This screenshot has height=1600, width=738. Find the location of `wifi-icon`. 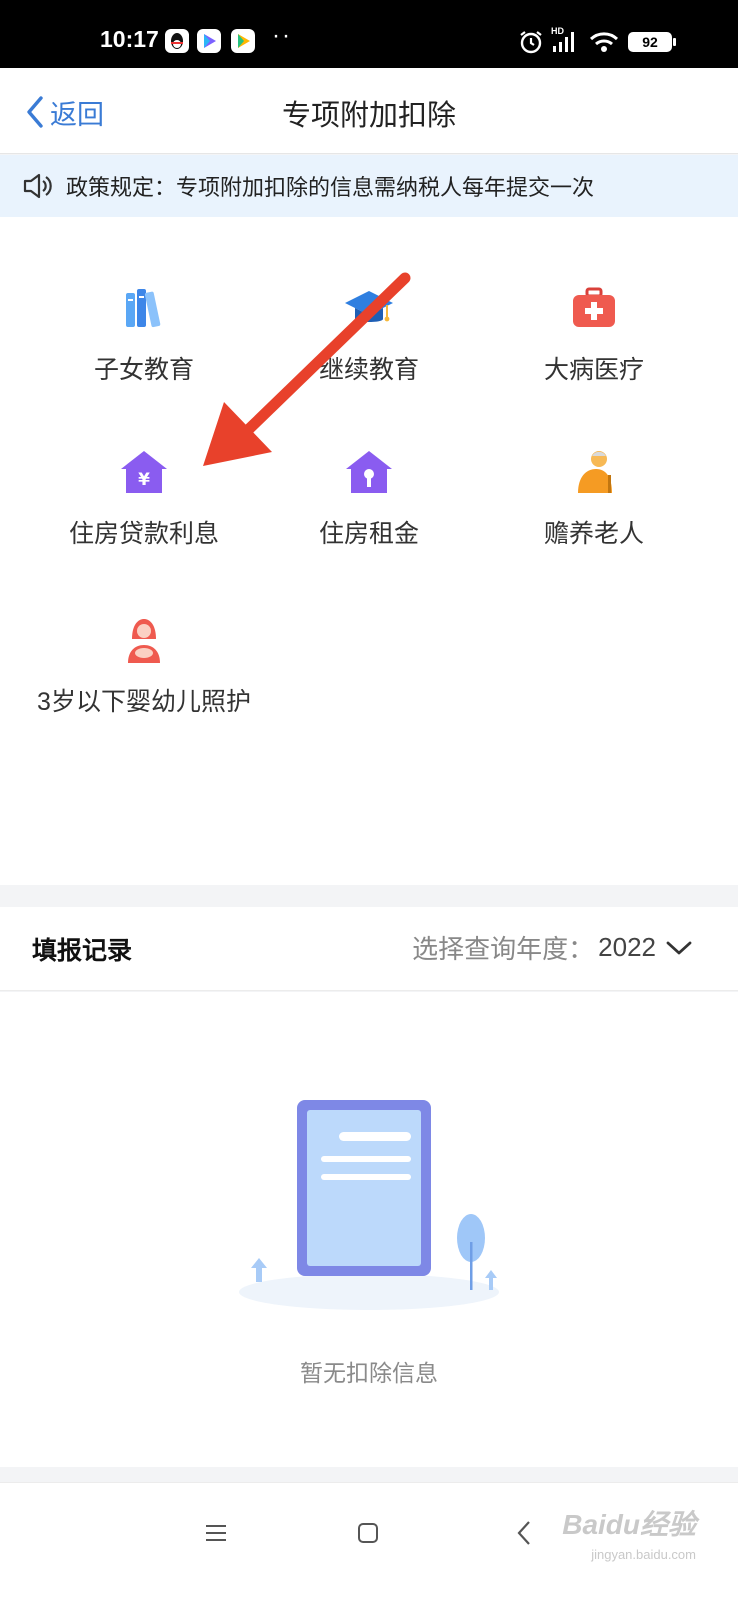

wifi-icon is located at coordinates (604, 44).